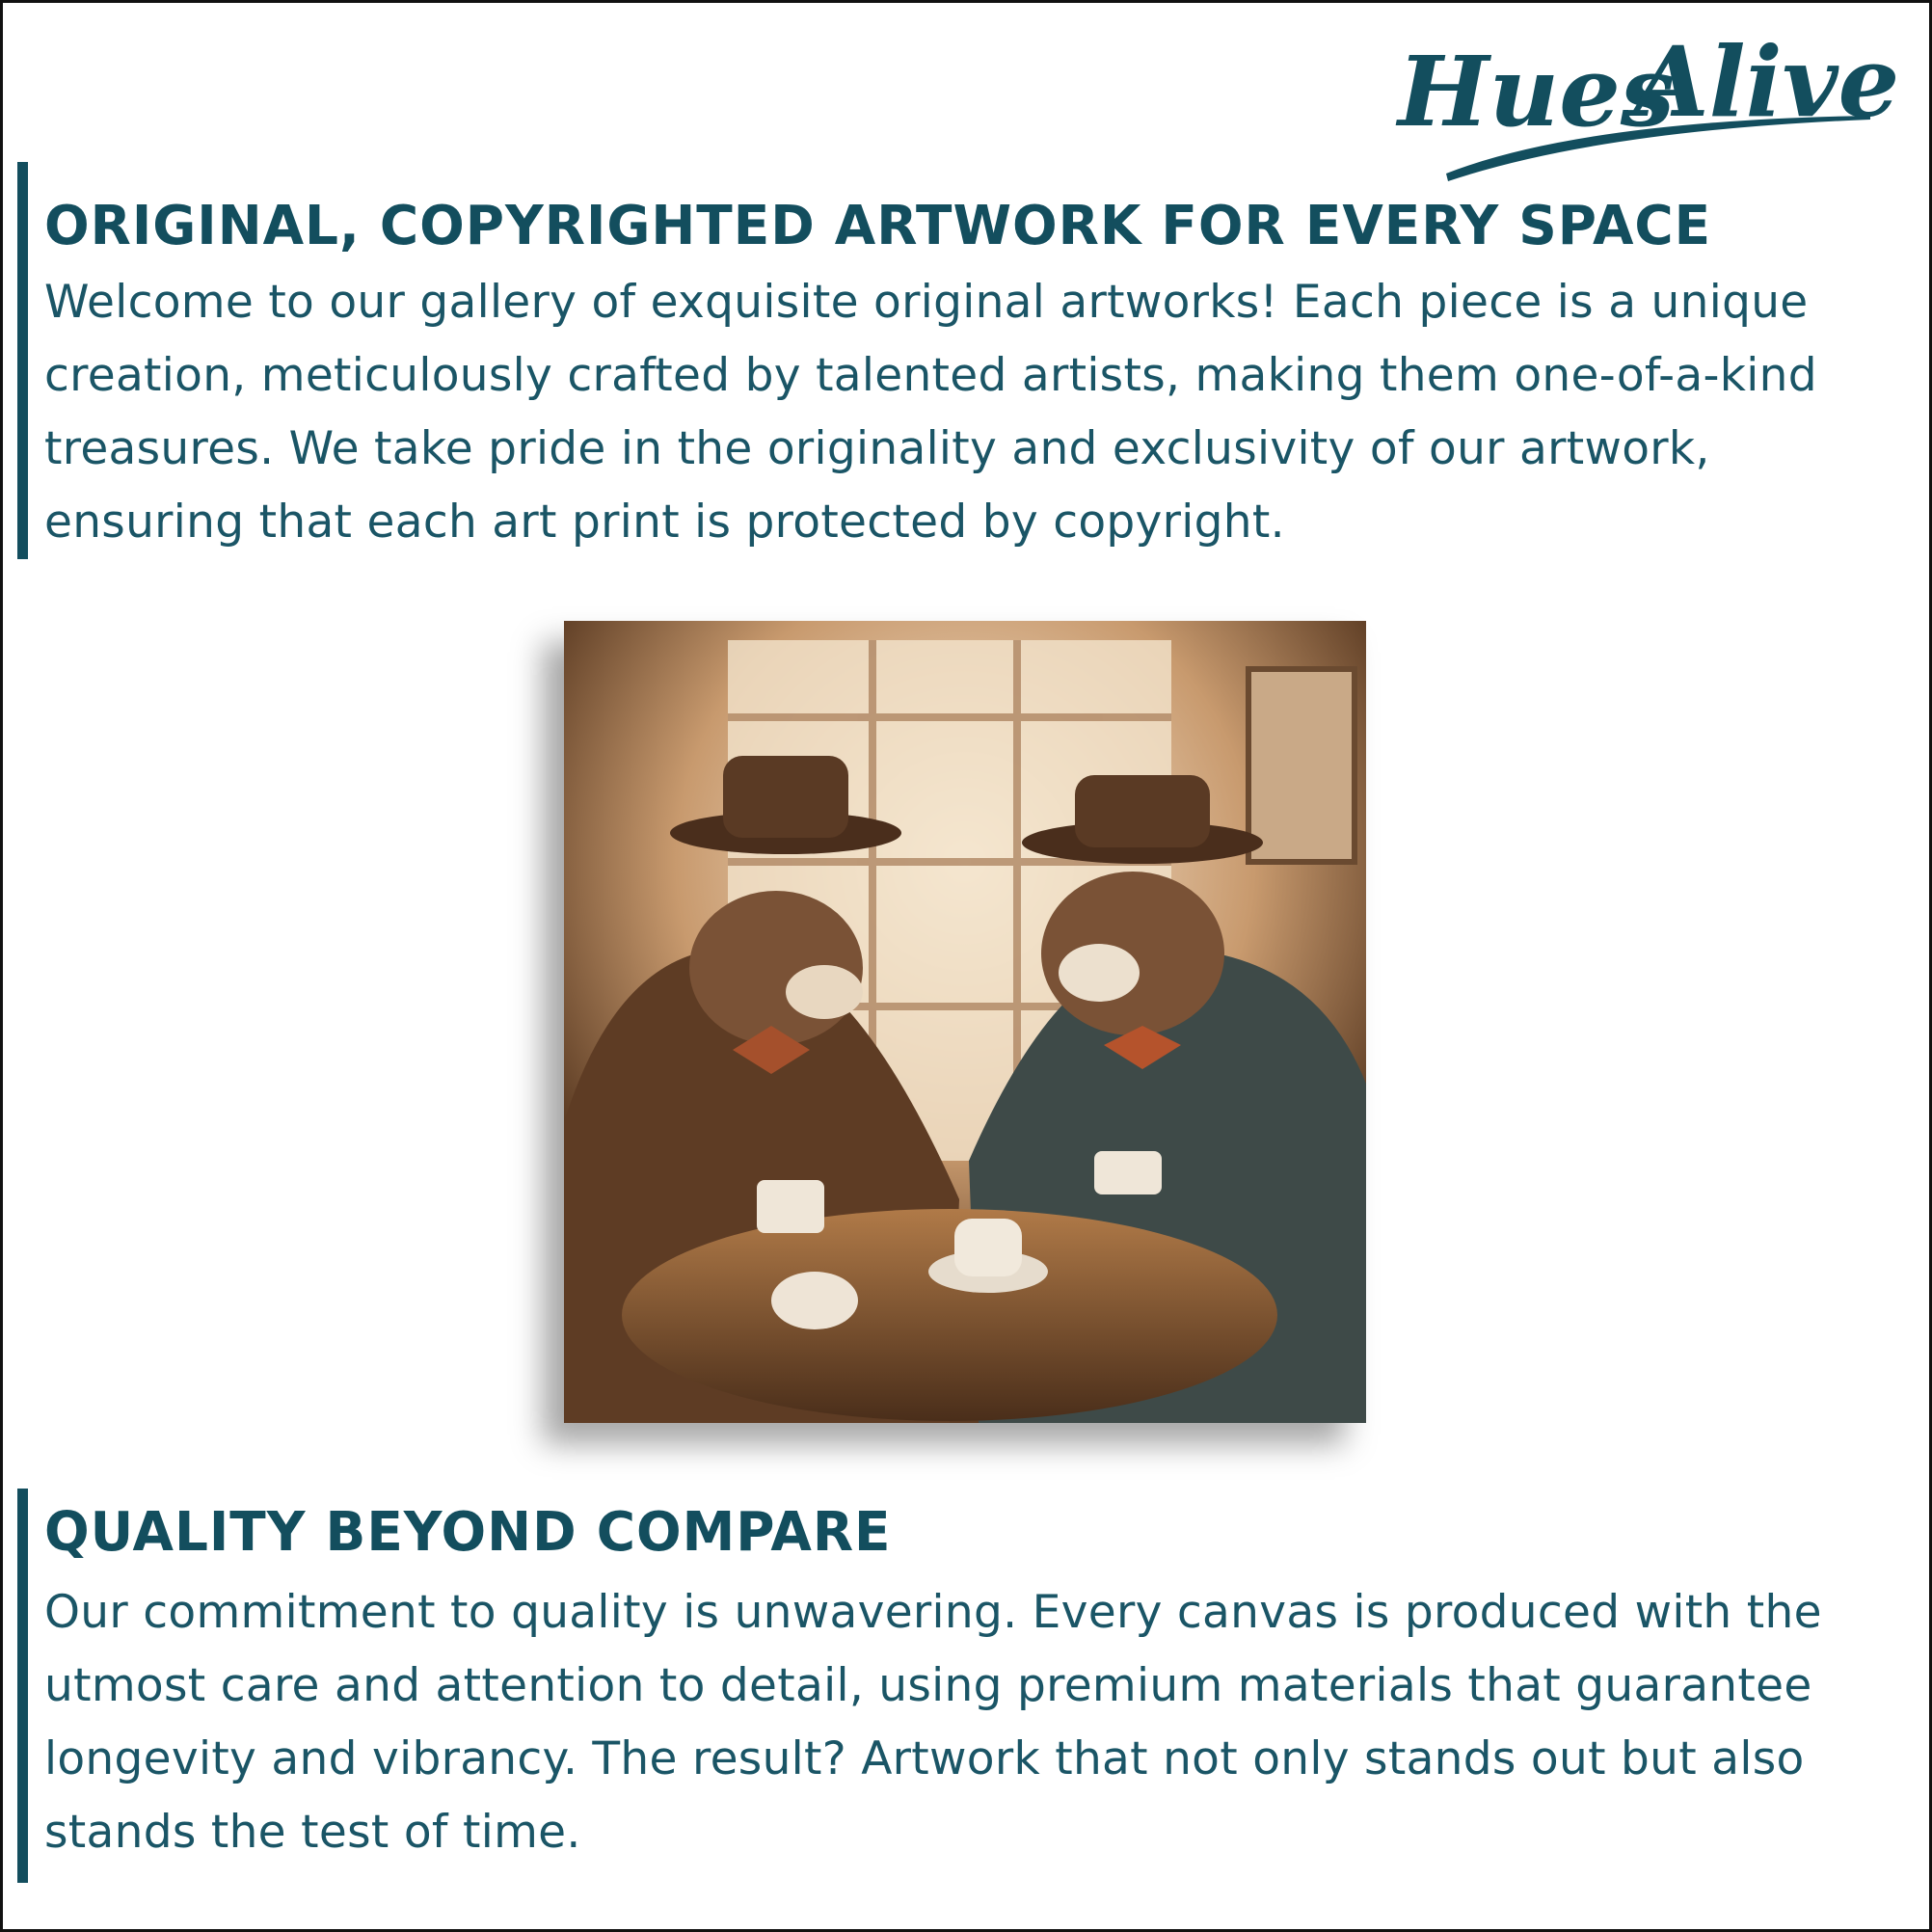 The width and height of the screenshot is (1932, 1932). I want to click on hues-alive-logo: Hues Alive, so click(1647, 103).